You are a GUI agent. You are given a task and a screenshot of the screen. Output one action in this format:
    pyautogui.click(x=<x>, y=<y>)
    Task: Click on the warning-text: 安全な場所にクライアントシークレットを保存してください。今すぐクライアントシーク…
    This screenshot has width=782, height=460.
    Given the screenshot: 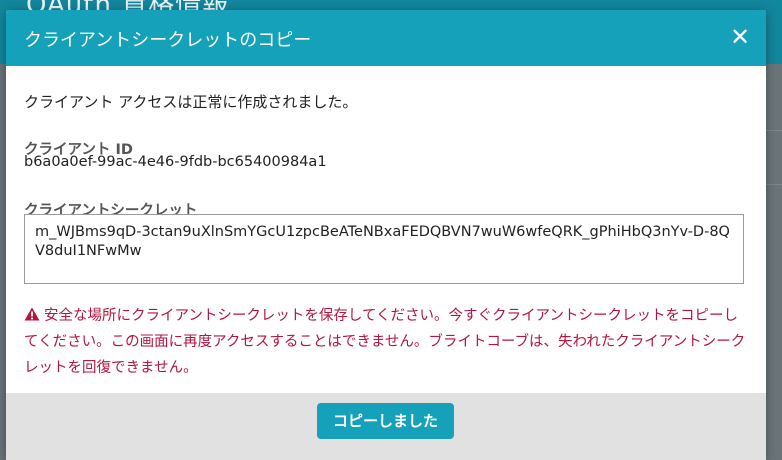 What is the action you would take?
    pyautogui.click(x=385, y=342)
    